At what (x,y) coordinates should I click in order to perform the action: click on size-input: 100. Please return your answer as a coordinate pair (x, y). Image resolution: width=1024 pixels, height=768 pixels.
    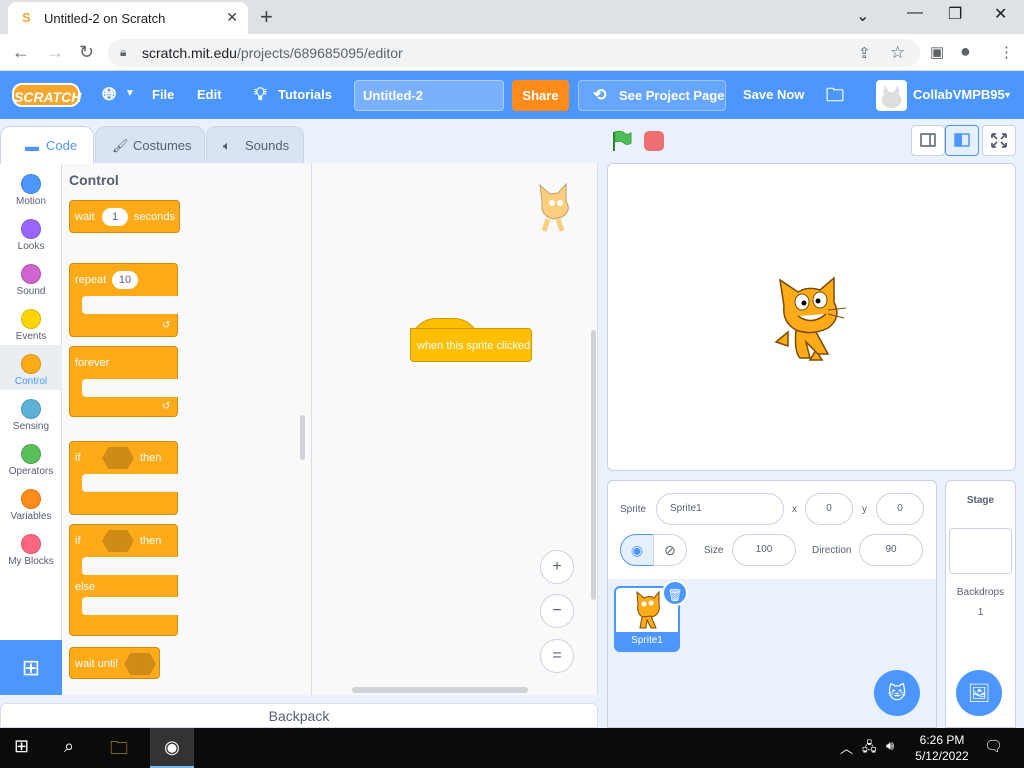
    Looking at the image, I should click on (764, 550).